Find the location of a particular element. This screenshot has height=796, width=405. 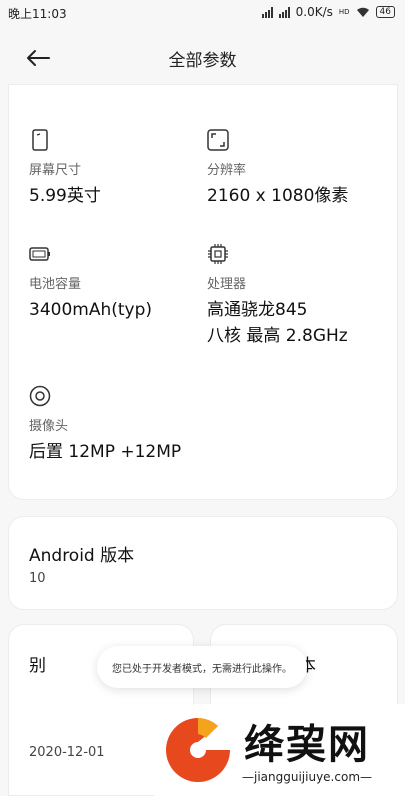

spec-processor: 处理器 高通骁龙845 八核 最高 2.8GHz is located at coordinates (277, 295).